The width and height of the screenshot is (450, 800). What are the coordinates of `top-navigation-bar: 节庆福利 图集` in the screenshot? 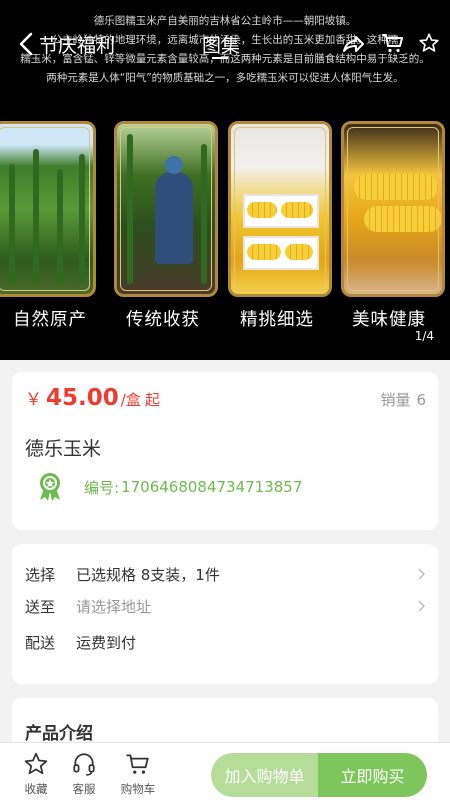 It's located at (225, 44).